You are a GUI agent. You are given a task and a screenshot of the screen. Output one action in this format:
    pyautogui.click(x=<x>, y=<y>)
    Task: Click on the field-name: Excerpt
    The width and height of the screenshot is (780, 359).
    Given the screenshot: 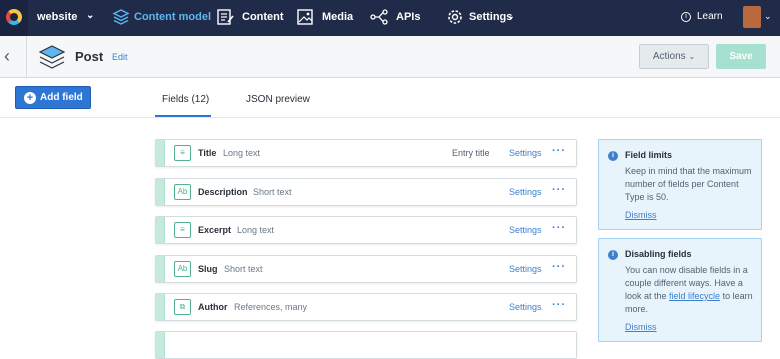 What is the action you would take?
    pyautogui.click(x=215, y=230)
    